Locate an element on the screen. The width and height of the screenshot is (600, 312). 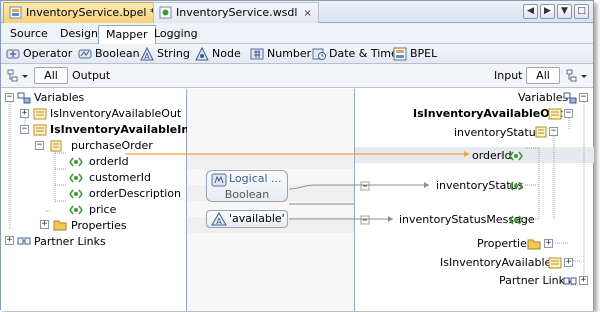
logical-boolean-functoid: Logical ... Boolean is located at coordinates (247, 186).